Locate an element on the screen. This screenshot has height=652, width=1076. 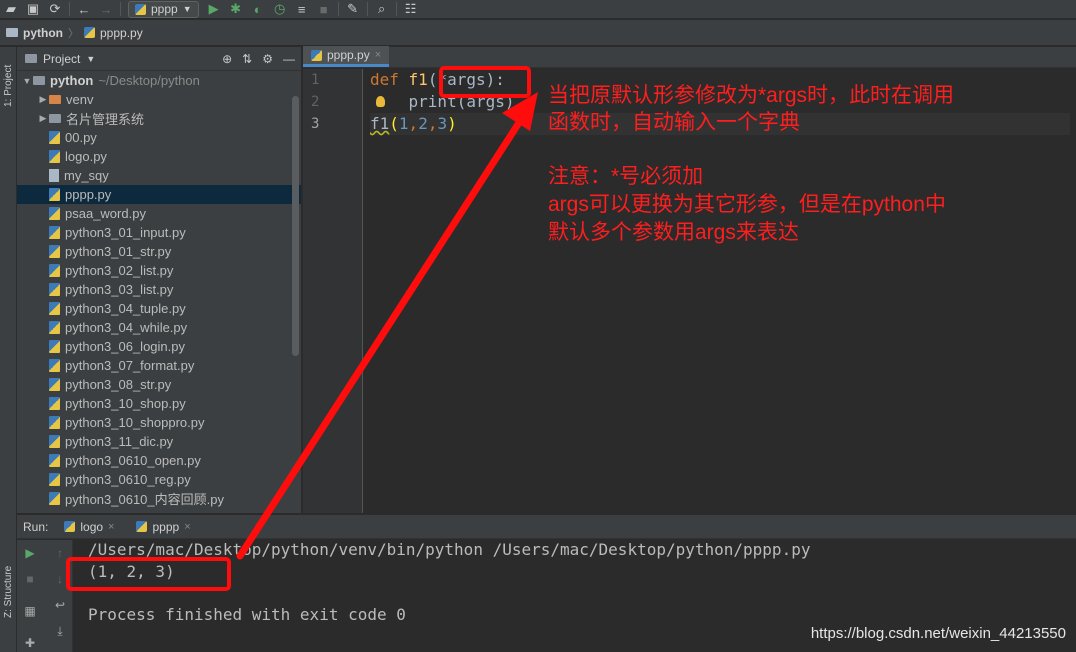
breadcrumb: python 〉 pppp.py is located at coordinates (538, 33).